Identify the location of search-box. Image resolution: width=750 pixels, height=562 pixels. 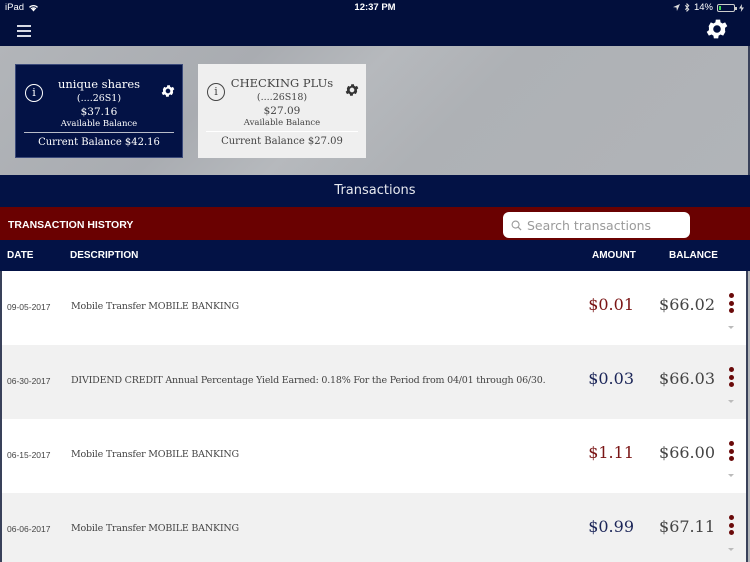
(596, 225).